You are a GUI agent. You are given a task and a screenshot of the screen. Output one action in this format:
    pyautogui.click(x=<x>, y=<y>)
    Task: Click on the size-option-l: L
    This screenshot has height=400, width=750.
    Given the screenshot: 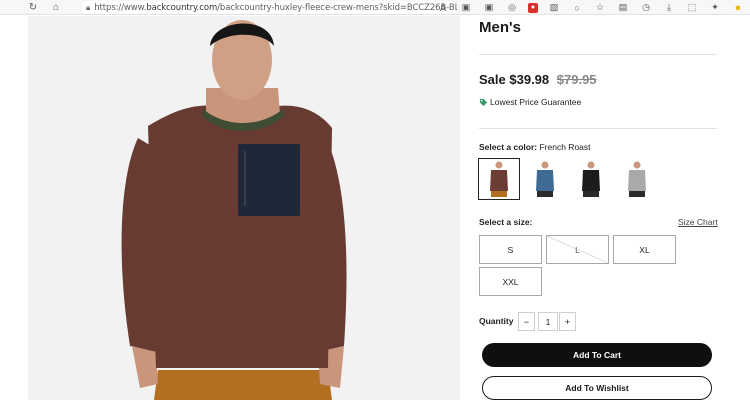 What is the action you would take?
    pyautogui.click(x=577, y=249)
    